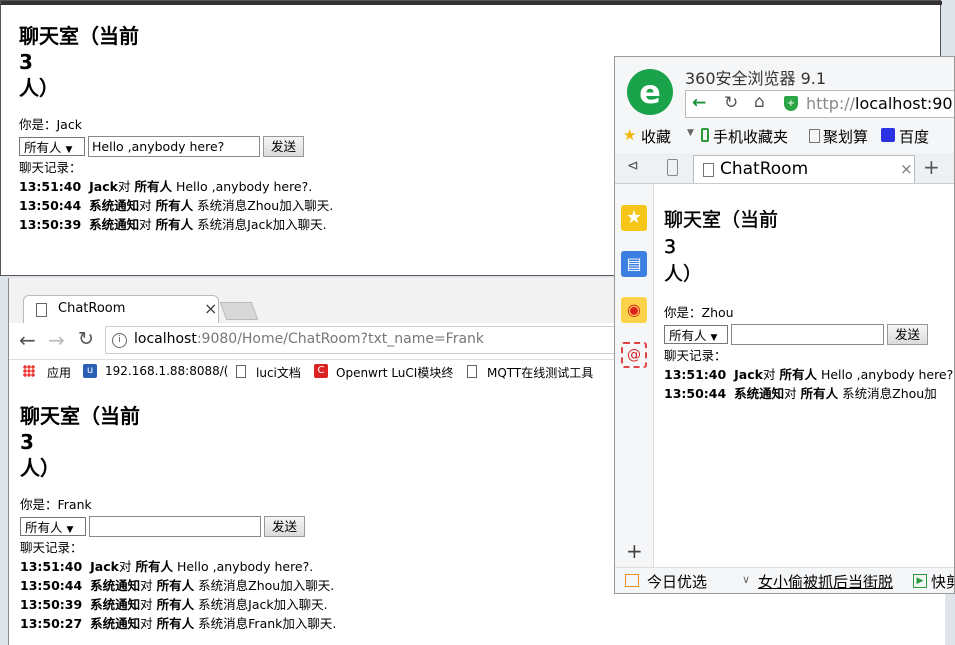 The image size is (955, 645). I want to click on info-icon: i, so click(119, 340).